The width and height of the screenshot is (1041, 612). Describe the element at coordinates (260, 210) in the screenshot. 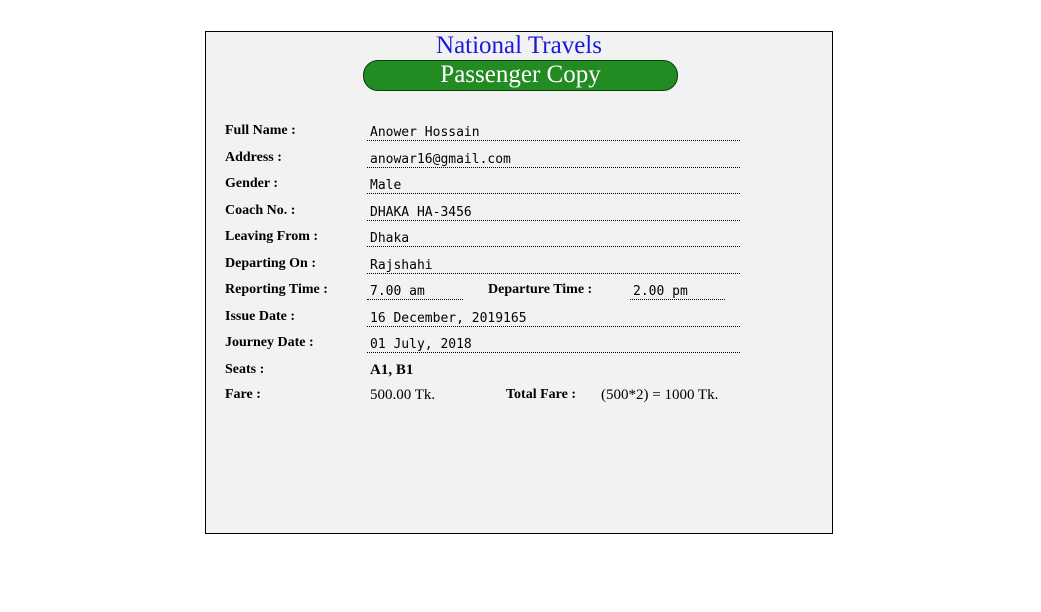

I see `coach-no-label: Coach No. :` at that location.